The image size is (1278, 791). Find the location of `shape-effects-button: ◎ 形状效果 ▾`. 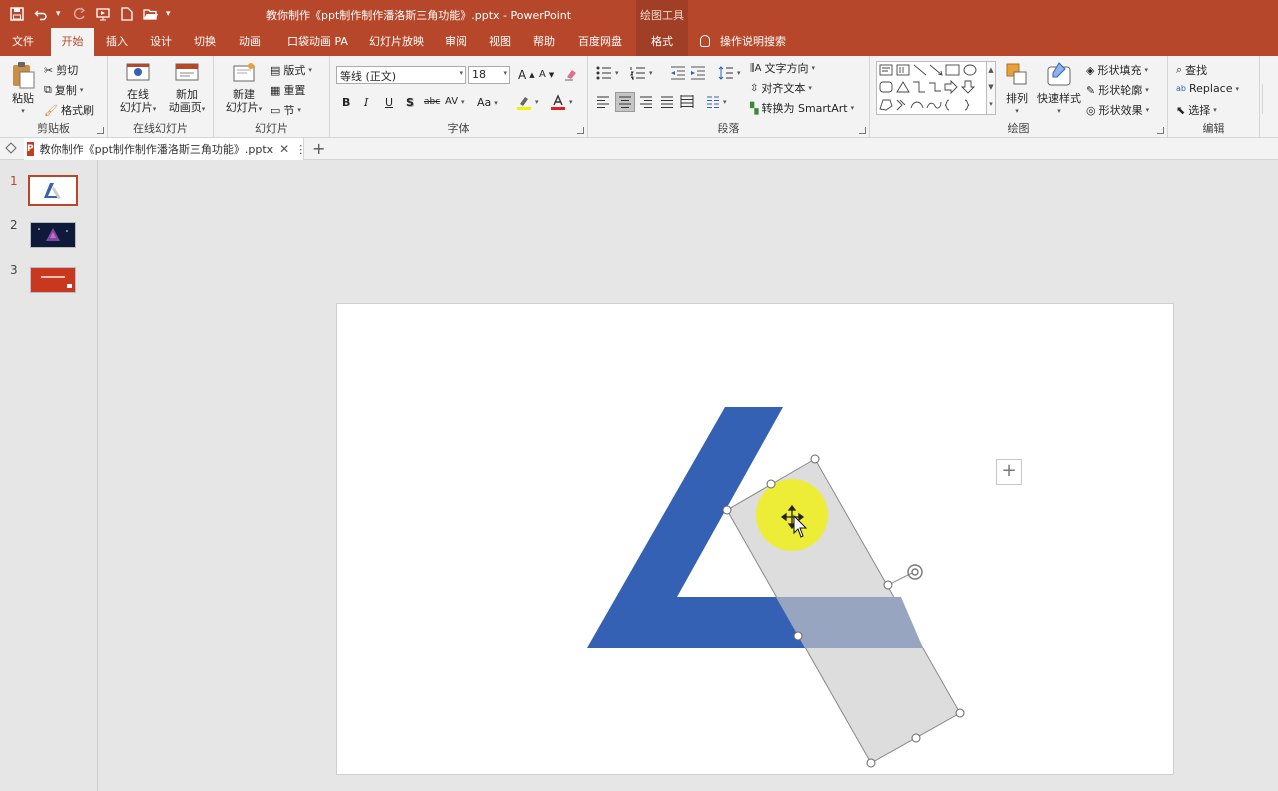

shape-effects-button: ◎ 形状效果 ▾ is located at coordinates (1117, 110).